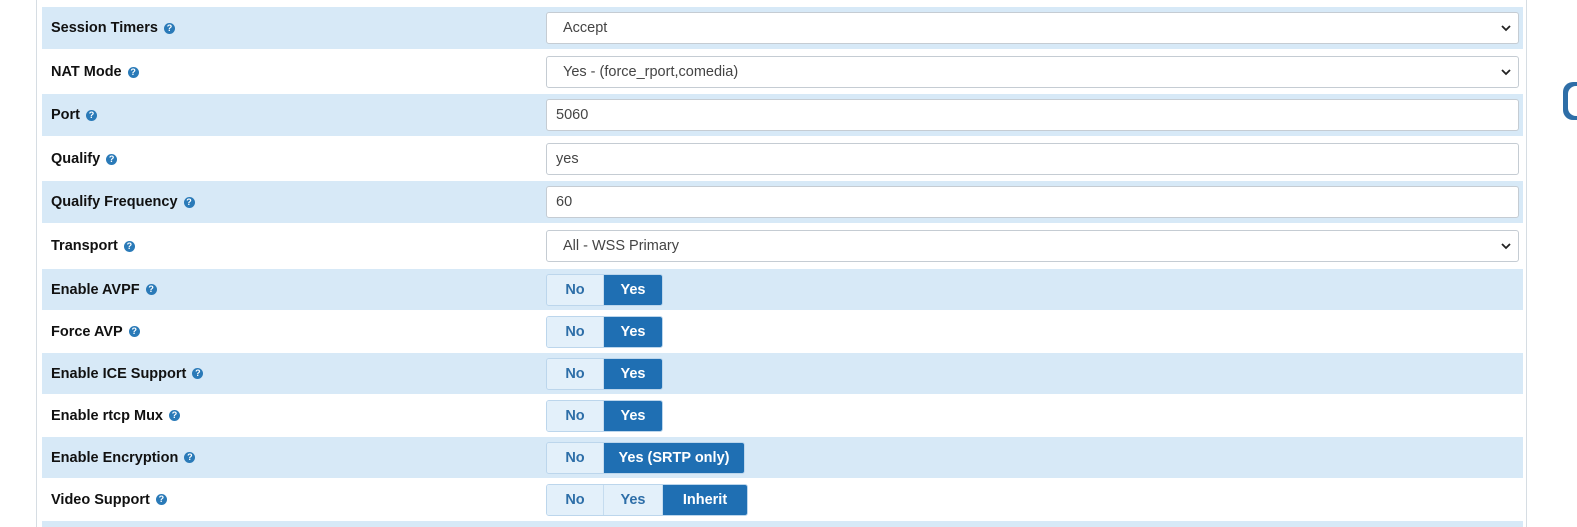  Describe the element at coordinates (782, 499) in the screenshot. I see `row-video-support: Video Support ? No Yes Inherit` at that location.